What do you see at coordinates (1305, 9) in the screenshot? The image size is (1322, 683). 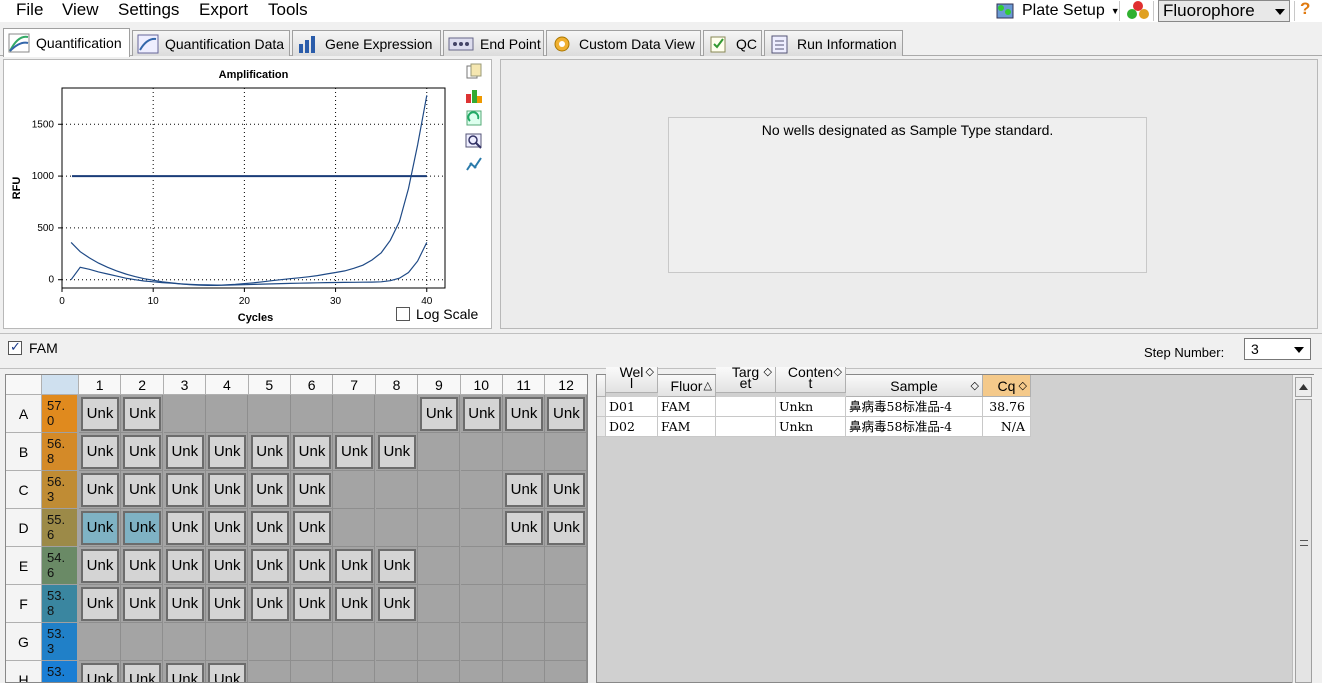 I see `help-icon: ?` at bounding box center [1305, 9].